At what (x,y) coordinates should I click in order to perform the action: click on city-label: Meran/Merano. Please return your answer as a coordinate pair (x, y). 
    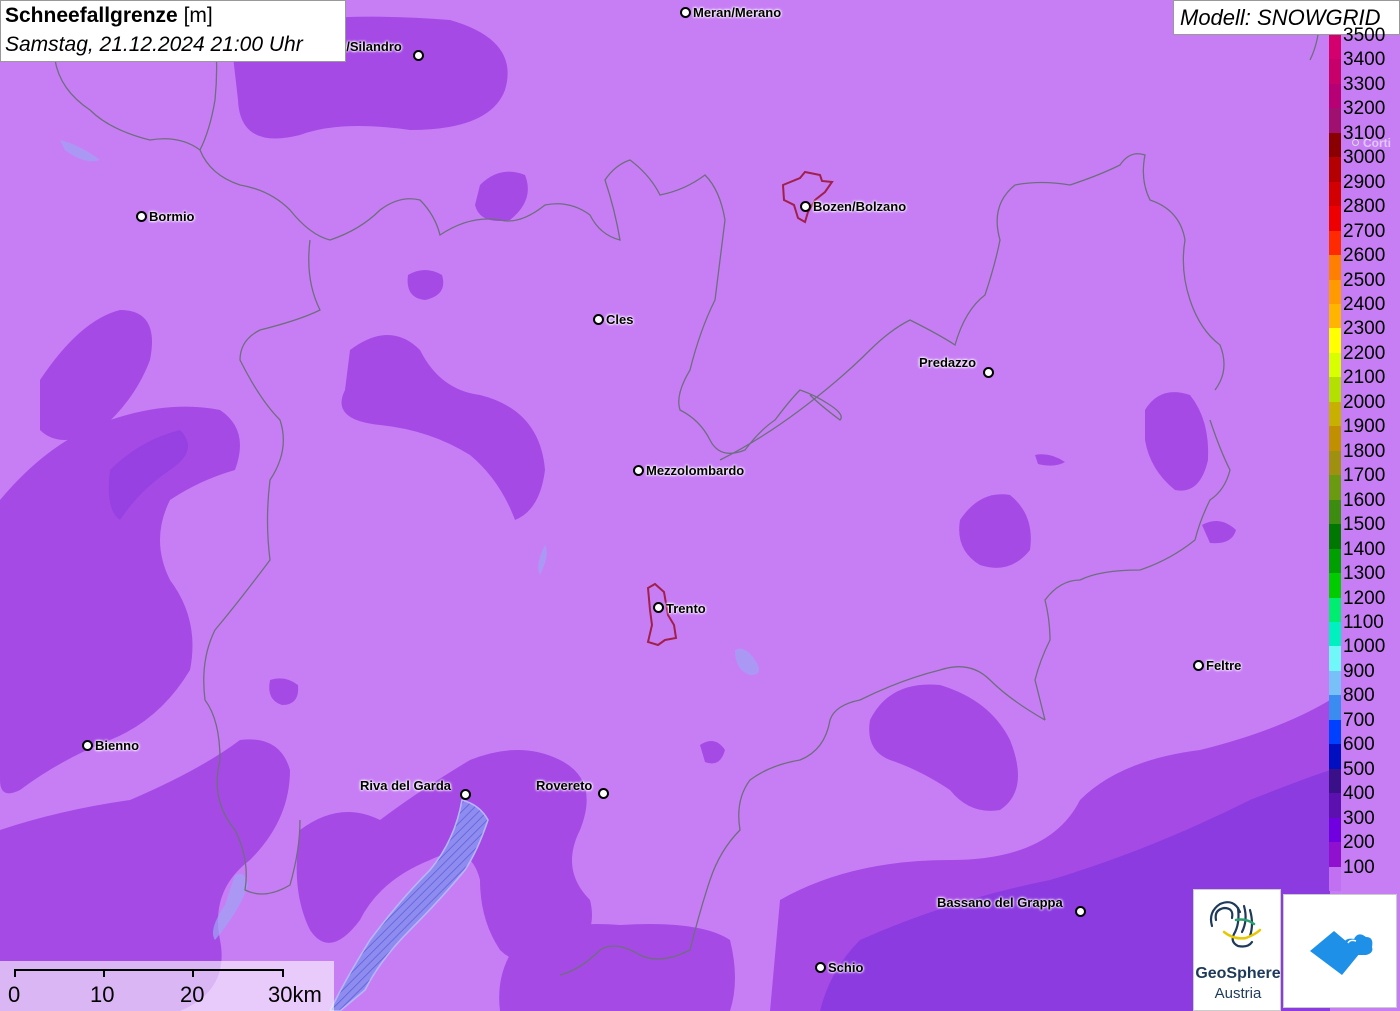
    Looking at the image, I should click on (737, 12).